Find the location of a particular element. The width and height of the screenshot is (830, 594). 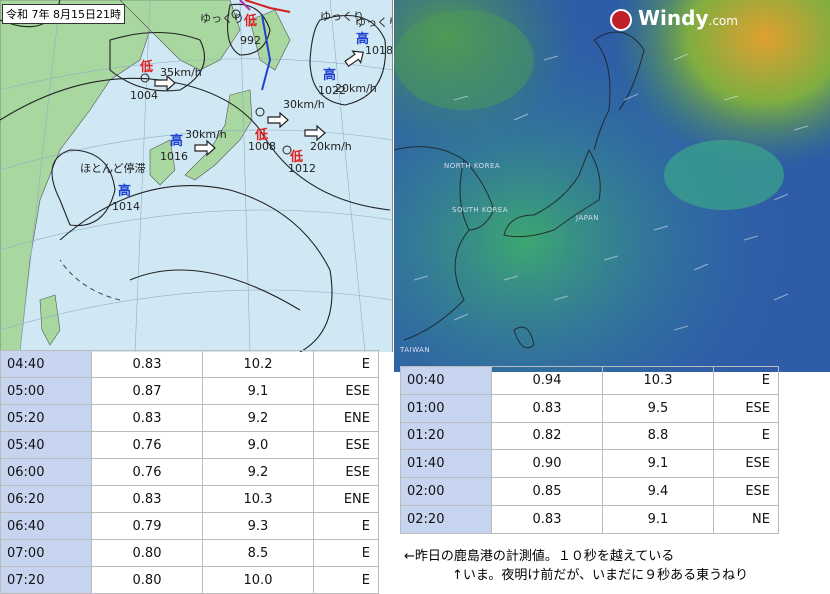

table-row: 01:20 0.82 8.8 E is located at coordinates (589, 436).